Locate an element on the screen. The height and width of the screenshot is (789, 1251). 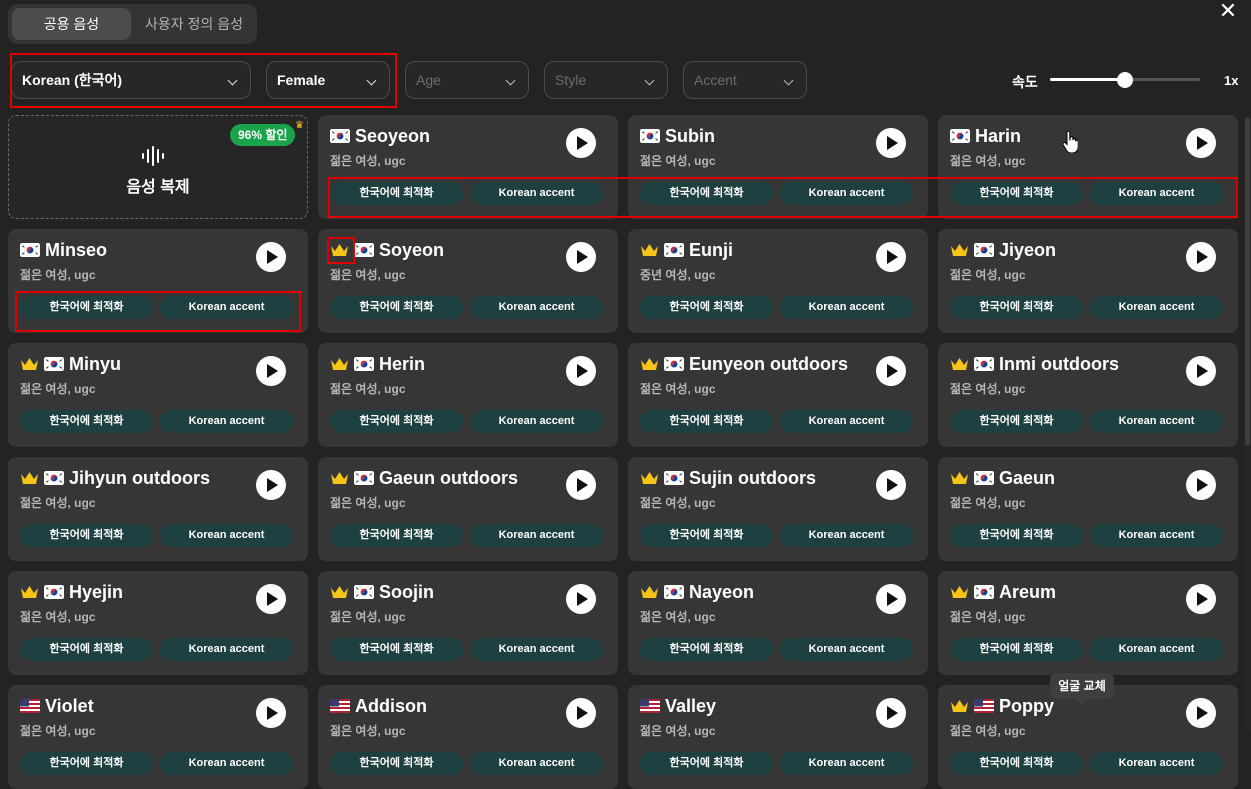
voice-card: Hyejin 젊은 여성, ugc 한국어에 최적화 Korean accent is located at coordinates (158, 623).